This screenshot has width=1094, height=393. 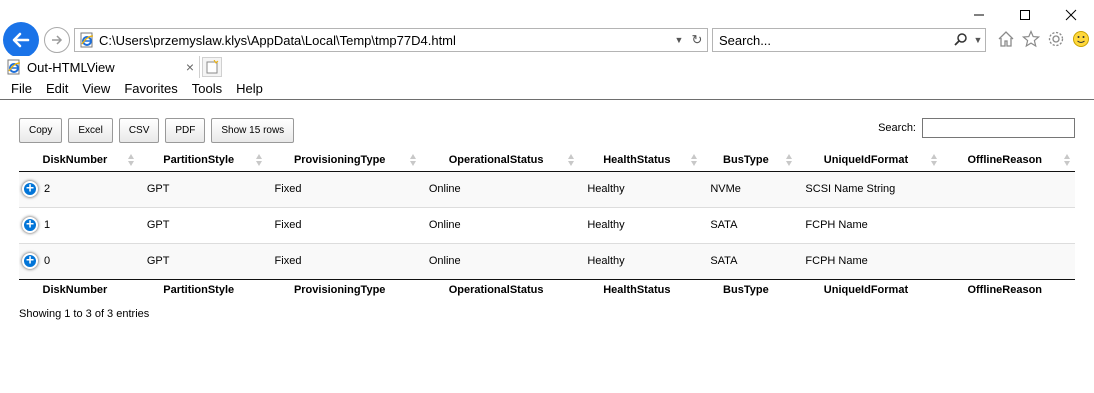 What do you see at coordinates (961, 40) in the screenshot?
I see `search-icon` at bounding box center [961, 40].